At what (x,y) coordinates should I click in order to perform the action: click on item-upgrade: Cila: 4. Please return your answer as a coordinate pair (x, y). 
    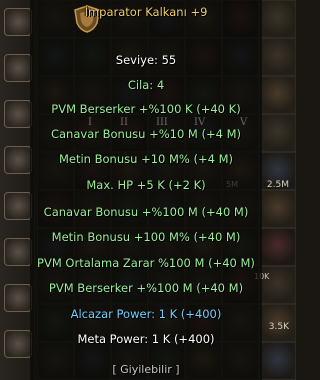
    Looking at the image, I should click on (146, 85).